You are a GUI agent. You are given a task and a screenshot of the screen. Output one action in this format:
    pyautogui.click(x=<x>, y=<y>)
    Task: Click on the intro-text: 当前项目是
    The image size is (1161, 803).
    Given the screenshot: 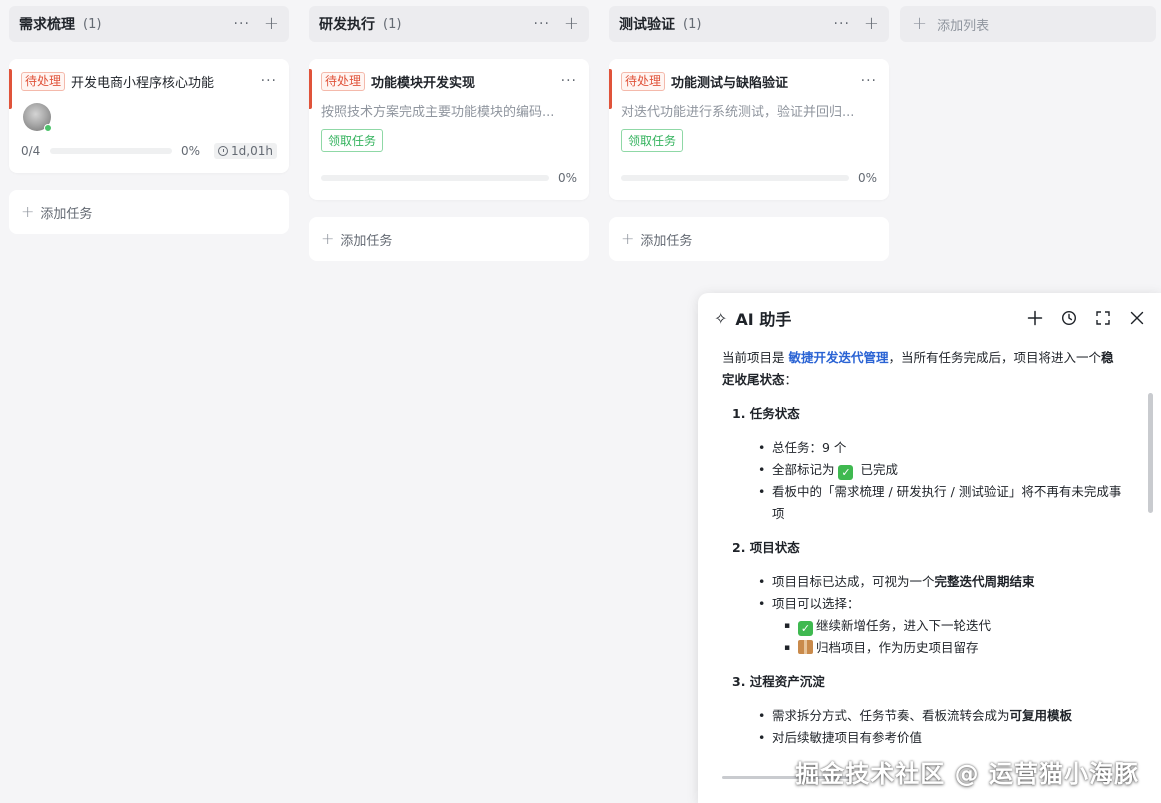 What is the action you would take?
    pyautogui.click(x=755, y=357)
    